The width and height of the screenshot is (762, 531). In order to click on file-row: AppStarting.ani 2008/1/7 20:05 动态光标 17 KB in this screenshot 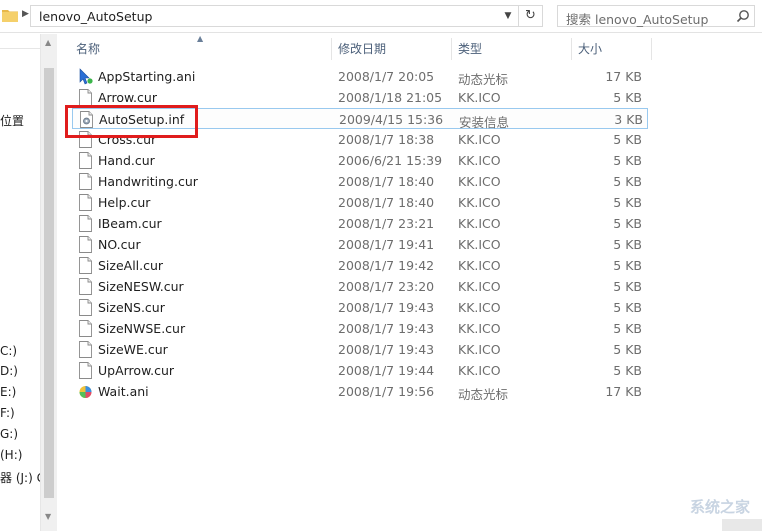, I will do `click(360, 76)`.